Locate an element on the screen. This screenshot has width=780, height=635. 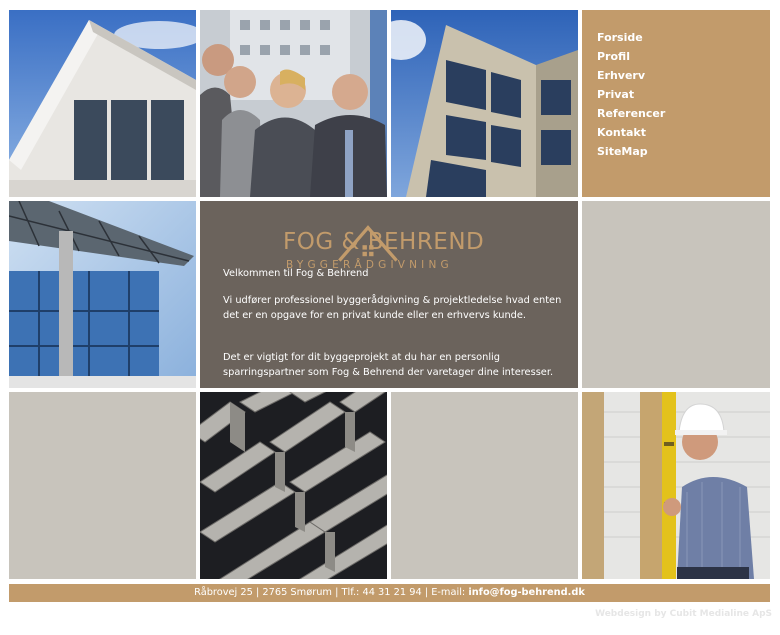
builder-photo is located at coordinates (676, 485).